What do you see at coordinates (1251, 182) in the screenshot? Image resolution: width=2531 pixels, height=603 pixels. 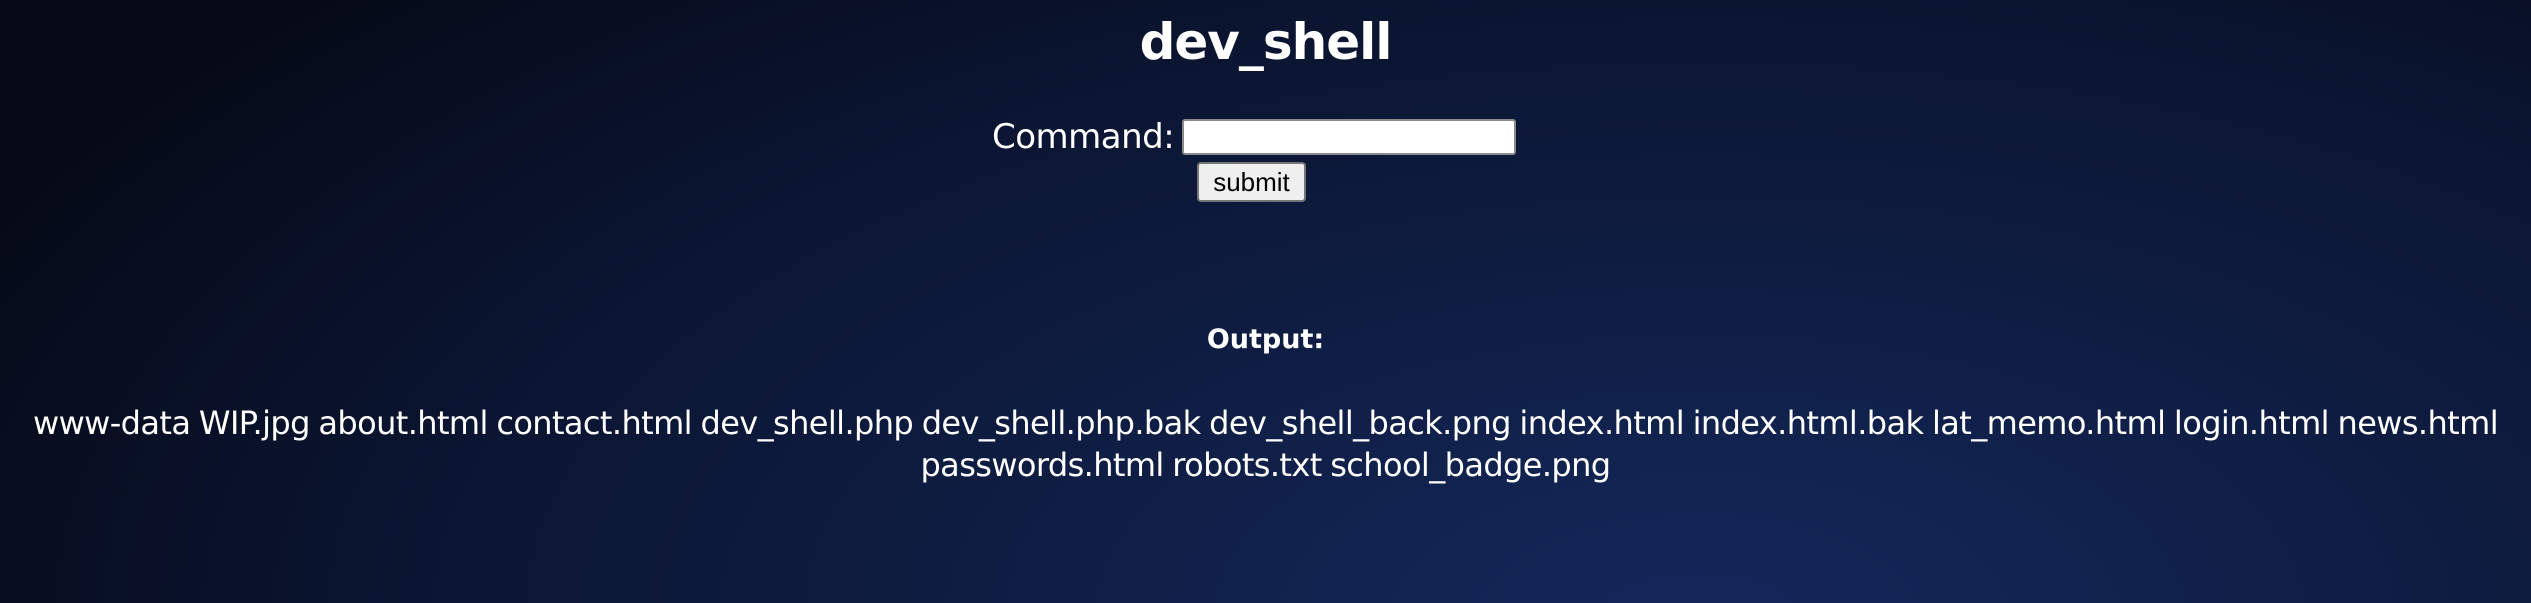 I see `submit-button: submit` at bounding box center [1251, 182].